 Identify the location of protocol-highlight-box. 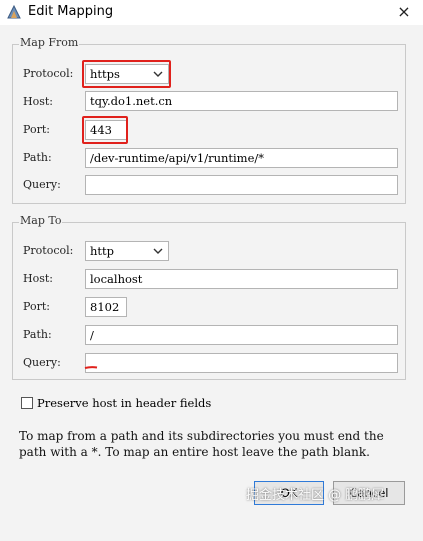
(126, 74).